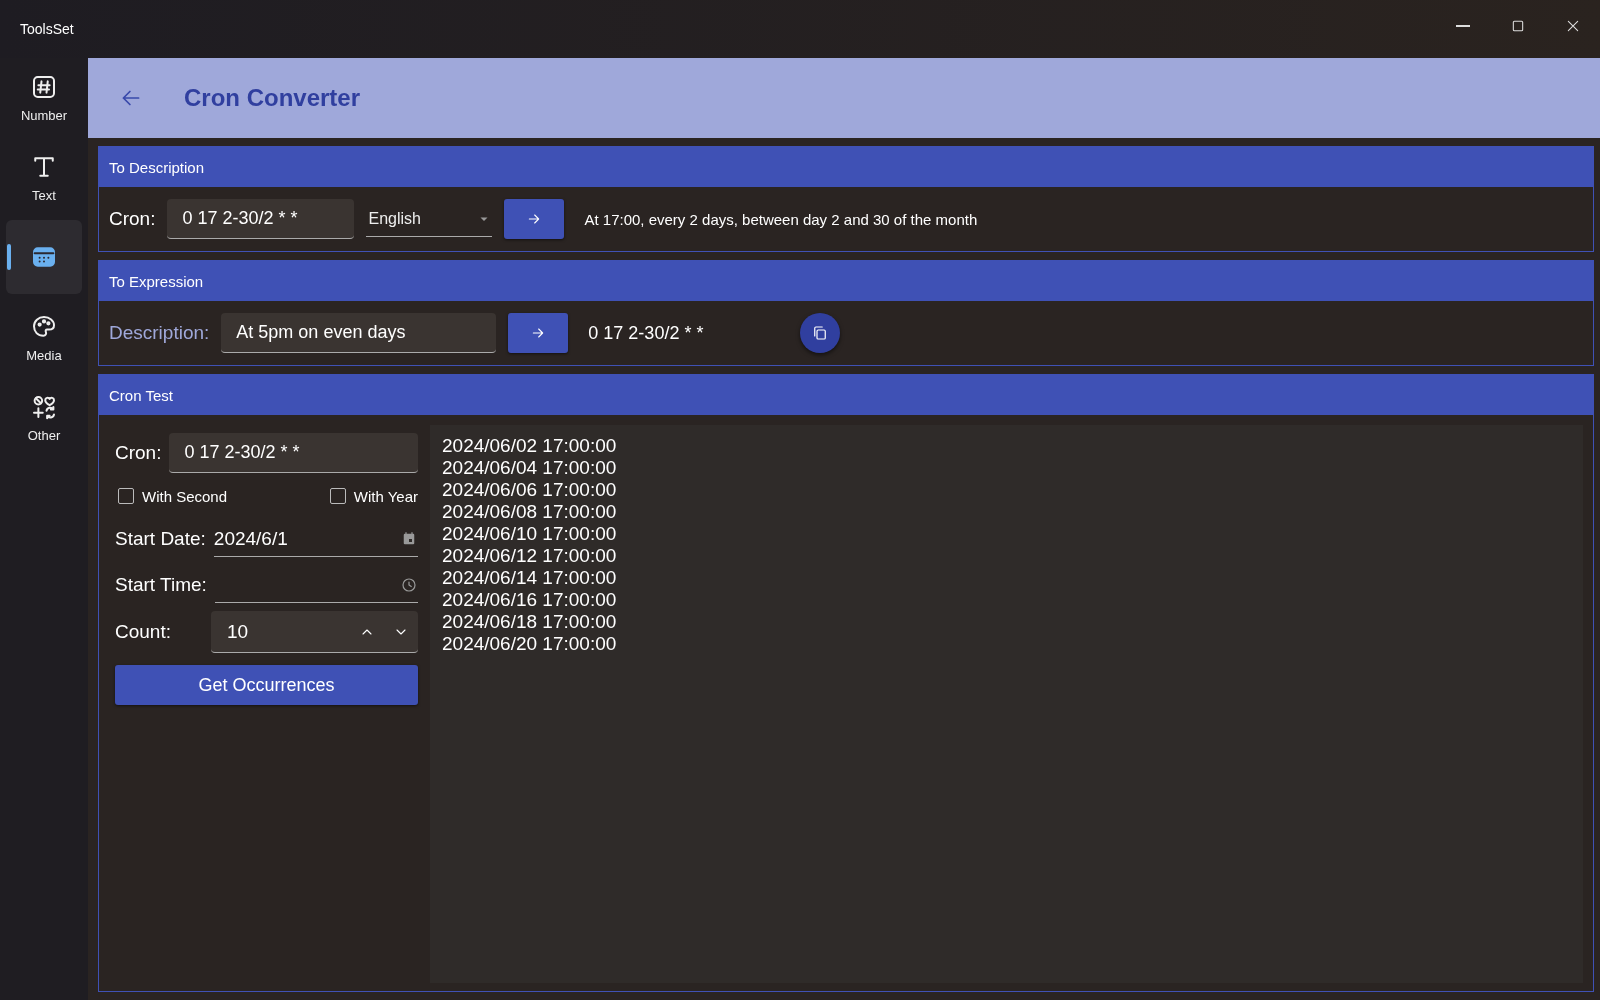 The image size is (1600, 1000). I want to click on occurrence-text: 2024/06/12 17:00:00, so click(529, 556).